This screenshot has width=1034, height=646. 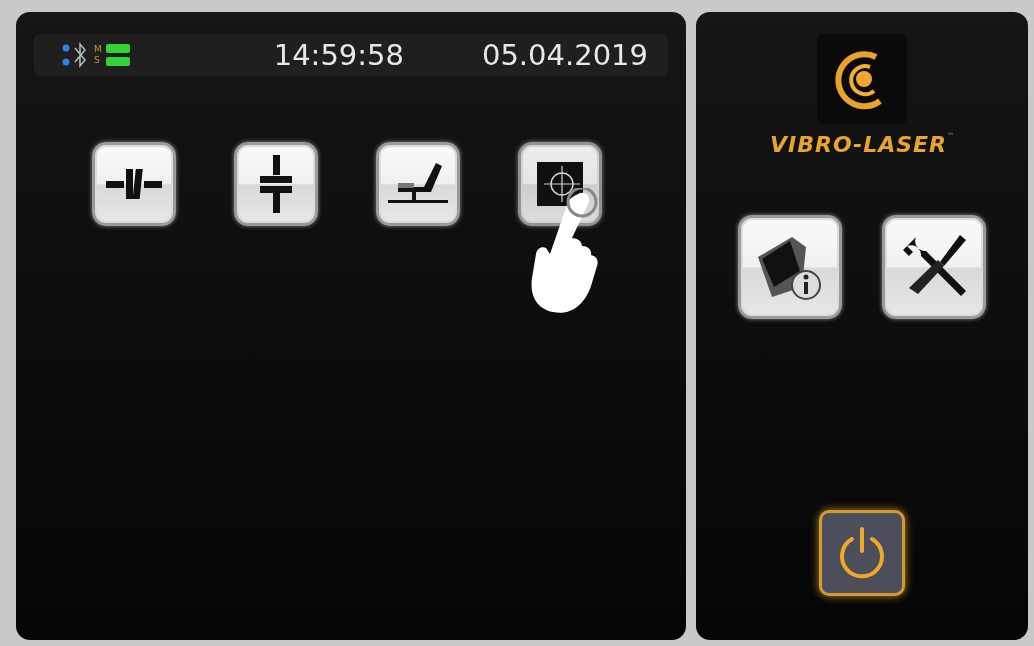 What do you see at coordinates (560, 184) in the screenshot?
I see `target-icon` at bounding box center [560, 184].